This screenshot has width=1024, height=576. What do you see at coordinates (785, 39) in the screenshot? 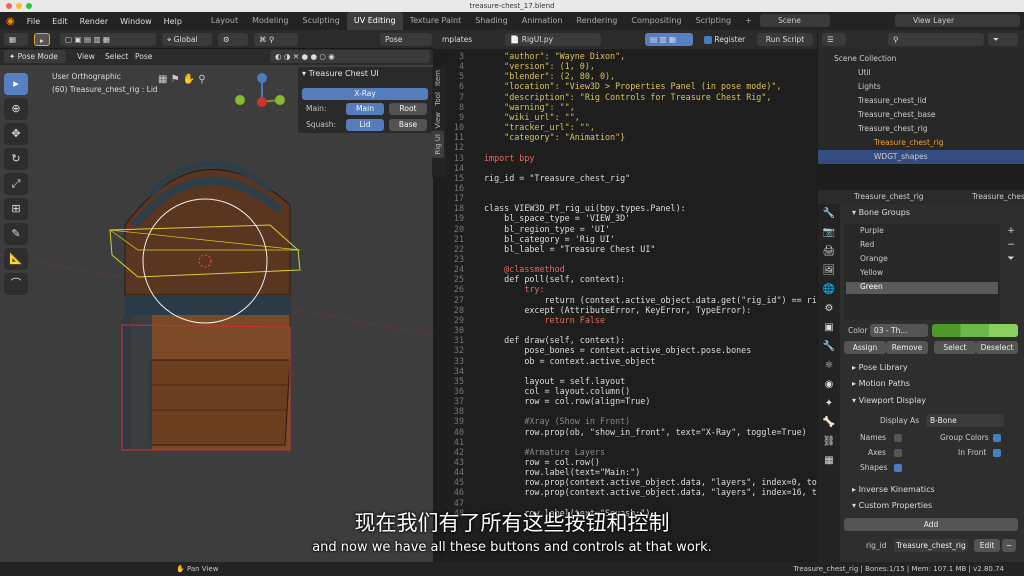
I see `run-script-button: Run Script` at bounding box center [785, 39].